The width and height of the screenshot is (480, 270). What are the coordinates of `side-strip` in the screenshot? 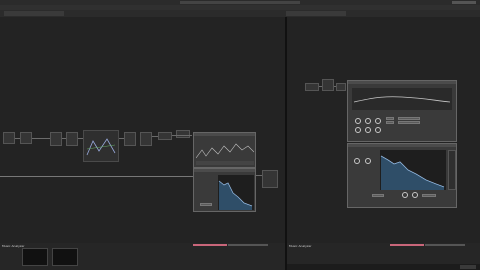 It's located at (452, 170).